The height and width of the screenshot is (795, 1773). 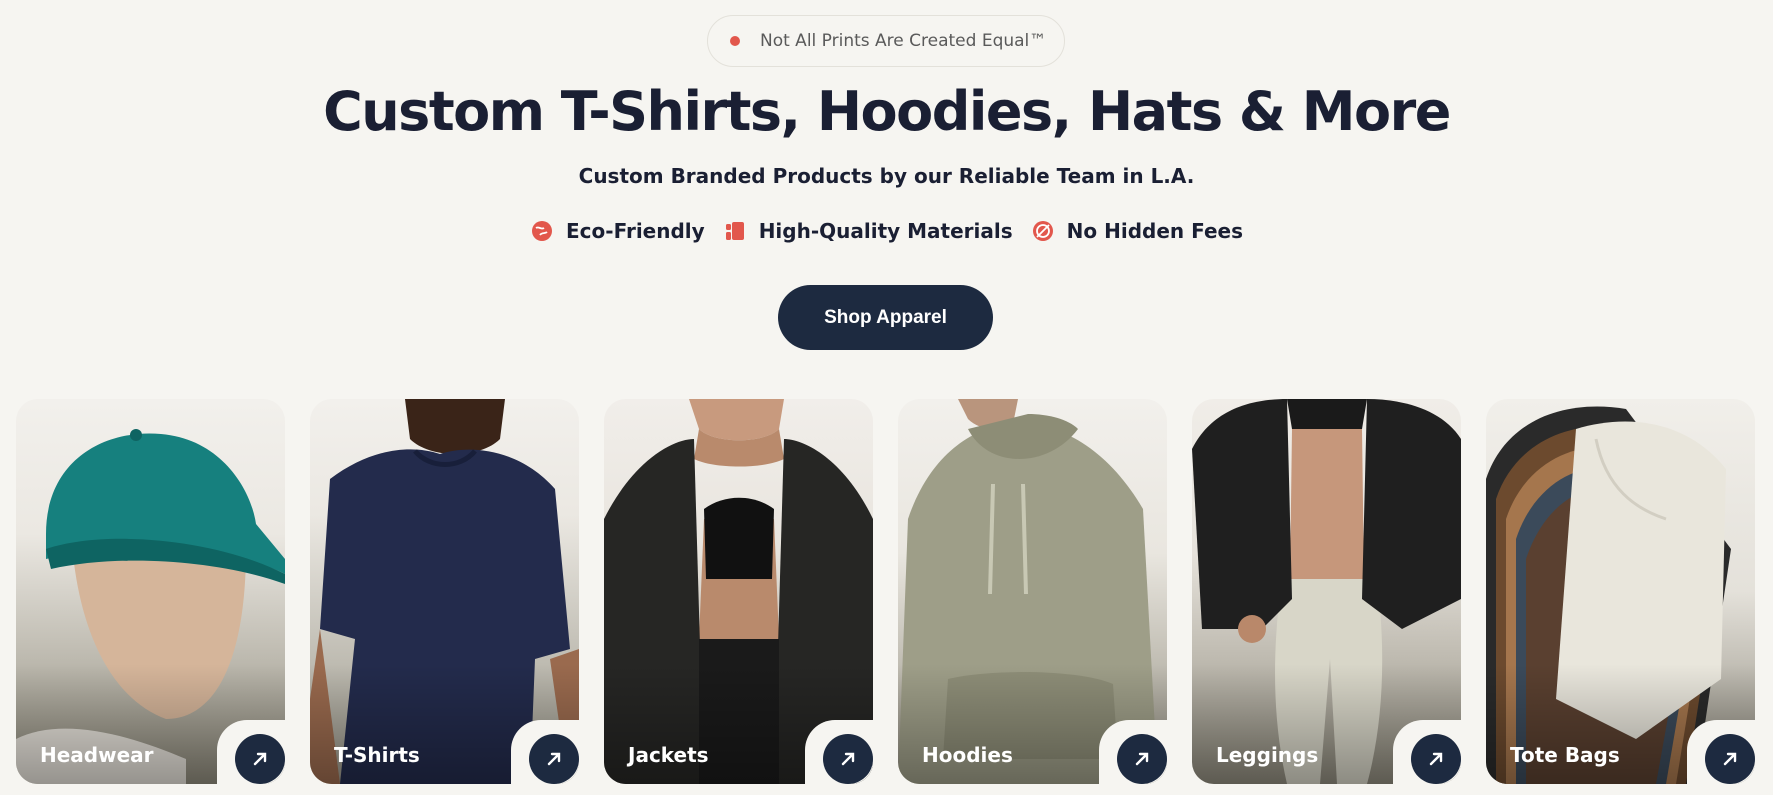 I want to click on category-card-jackets: Jackets, so click(x=738, y=591).